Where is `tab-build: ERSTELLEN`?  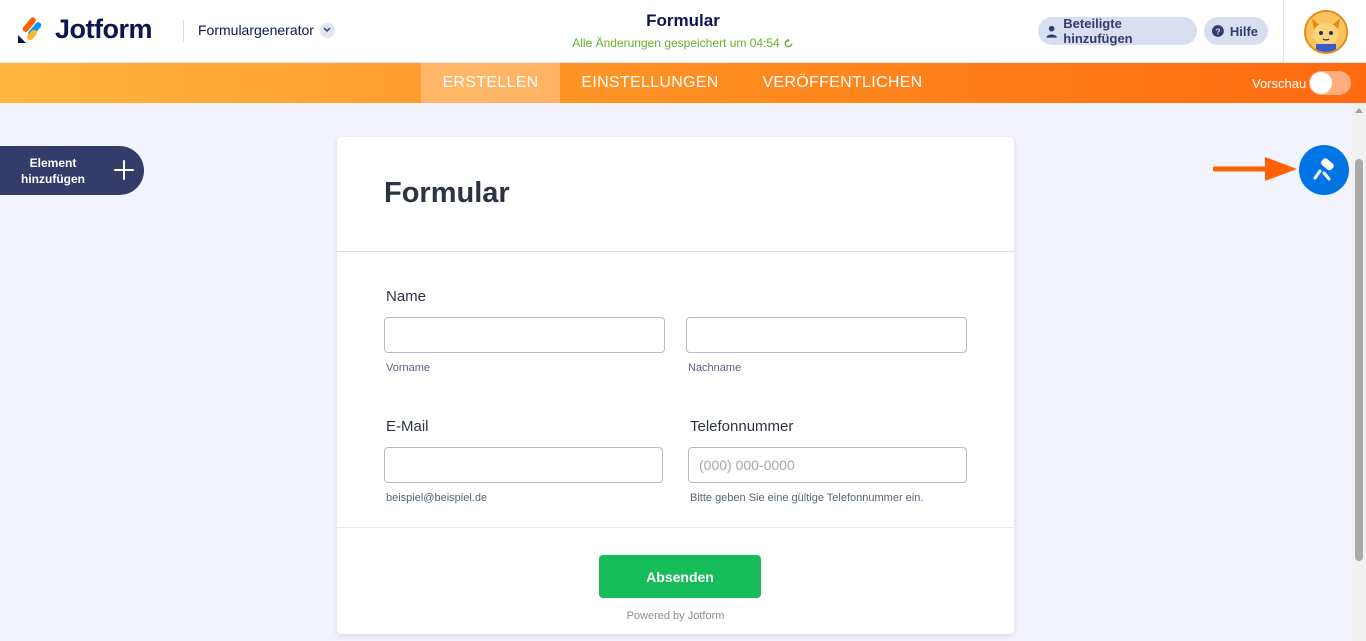
tab-build: ERSTELLEN is located at coordinates (490, 83).